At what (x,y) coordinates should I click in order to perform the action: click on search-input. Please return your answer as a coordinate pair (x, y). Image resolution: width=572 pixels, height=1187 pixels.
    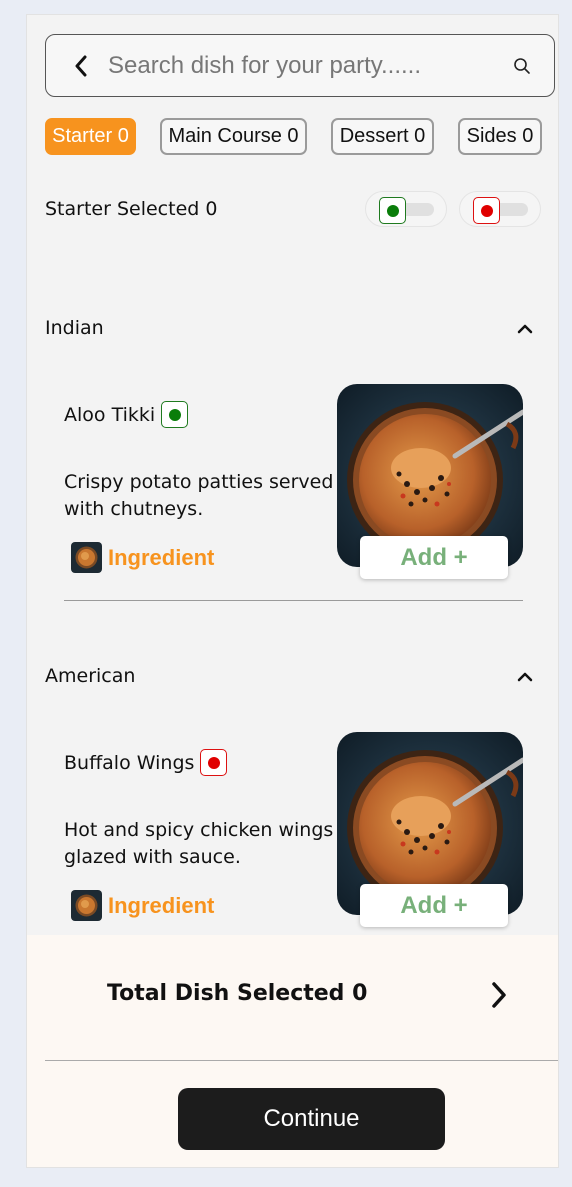
    Looking at the image, I should click on (305, 65).